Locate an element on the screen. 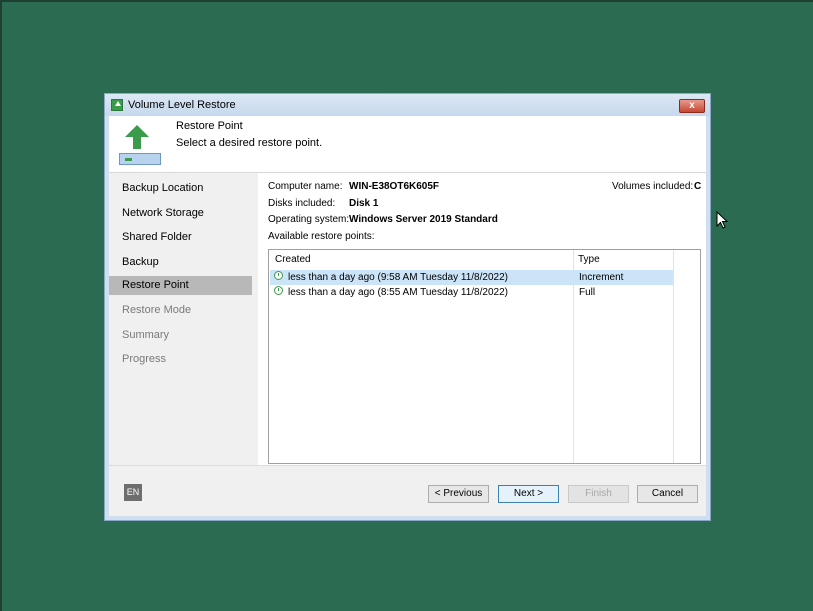  step-title: Restore Point is located at coordinates (209, 126).